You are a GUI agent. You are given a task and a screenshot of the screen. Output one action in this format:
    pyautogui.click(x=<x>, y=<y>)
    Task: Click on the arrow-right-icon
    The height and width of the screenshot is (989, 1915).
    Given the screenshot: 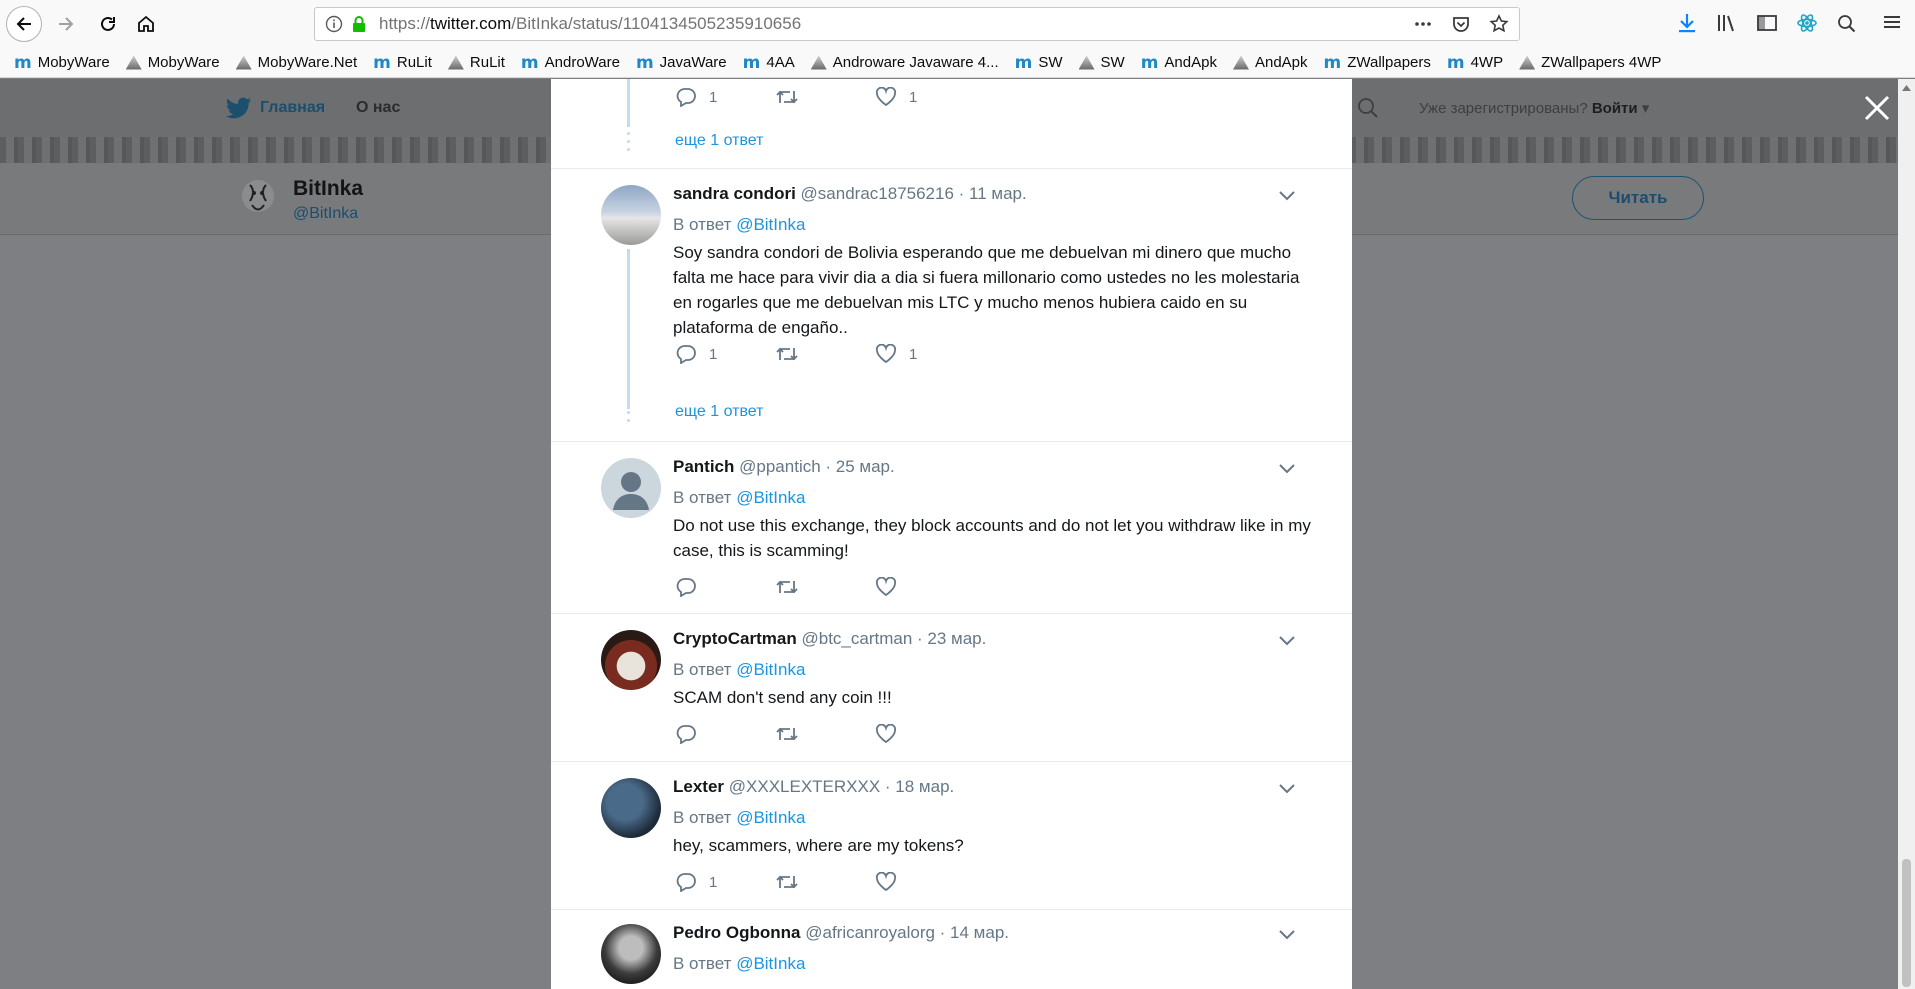 What is the action you would take?
    pyautogui.click(x=66, y=24)
    